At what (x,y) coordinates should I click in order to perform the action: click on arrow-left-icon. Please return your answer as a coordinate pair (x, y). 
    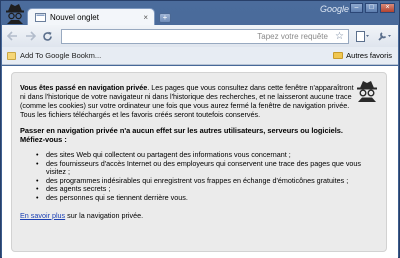
    Looking at the image, I should click on (12, 36).